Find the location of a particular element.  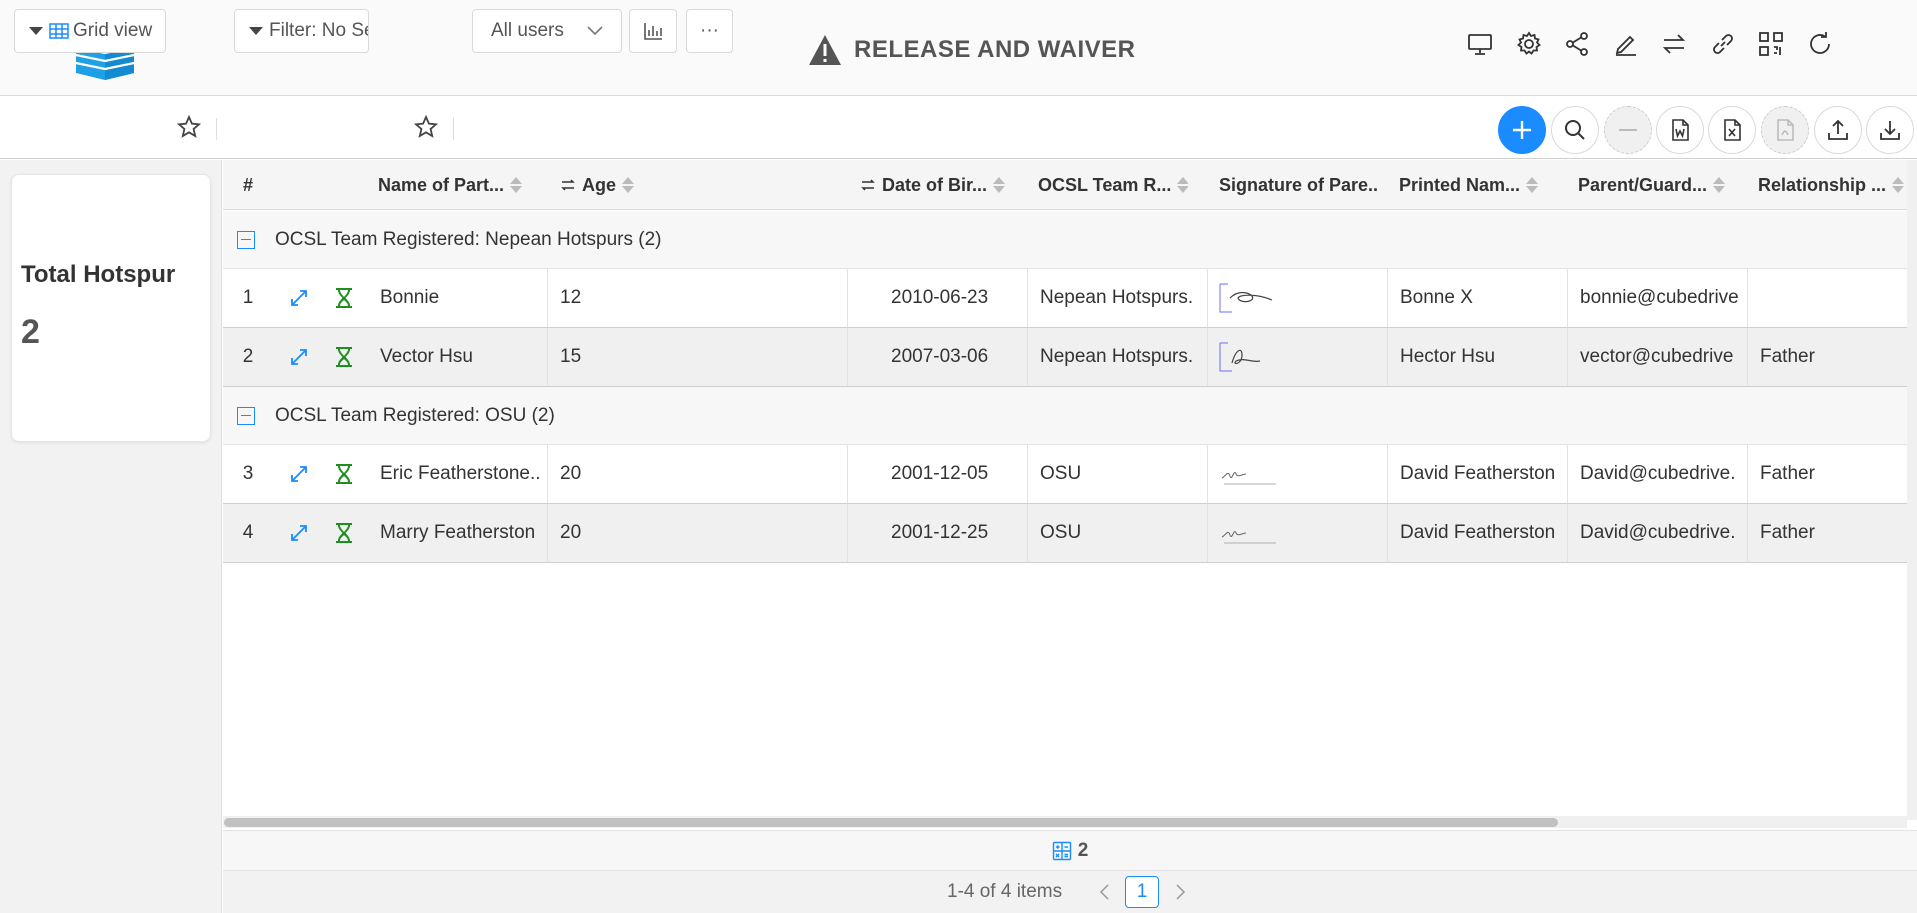

printed-name-cell: Bonne X is located at coordinates (1478, 298).